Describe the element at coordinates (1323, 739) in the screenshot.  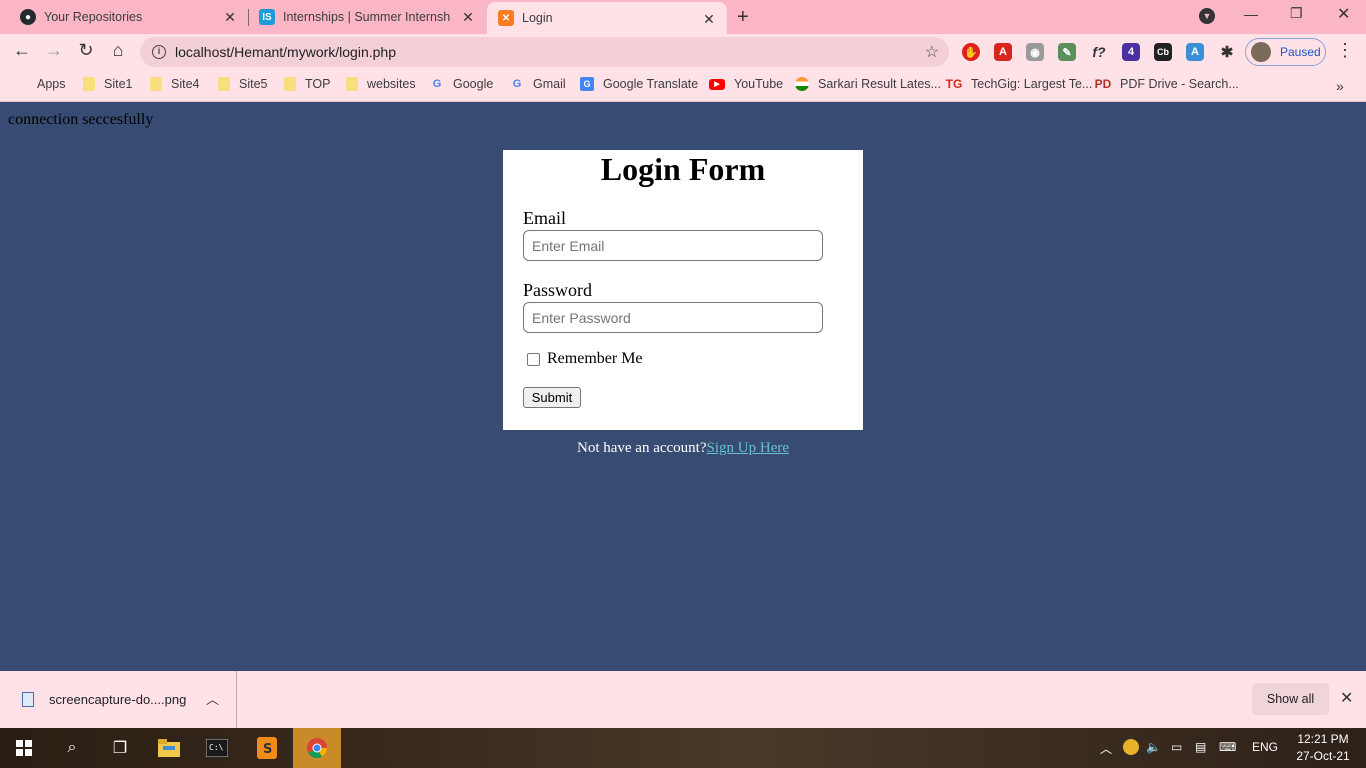
I see `clock-time: 12:21 PM` at that location.